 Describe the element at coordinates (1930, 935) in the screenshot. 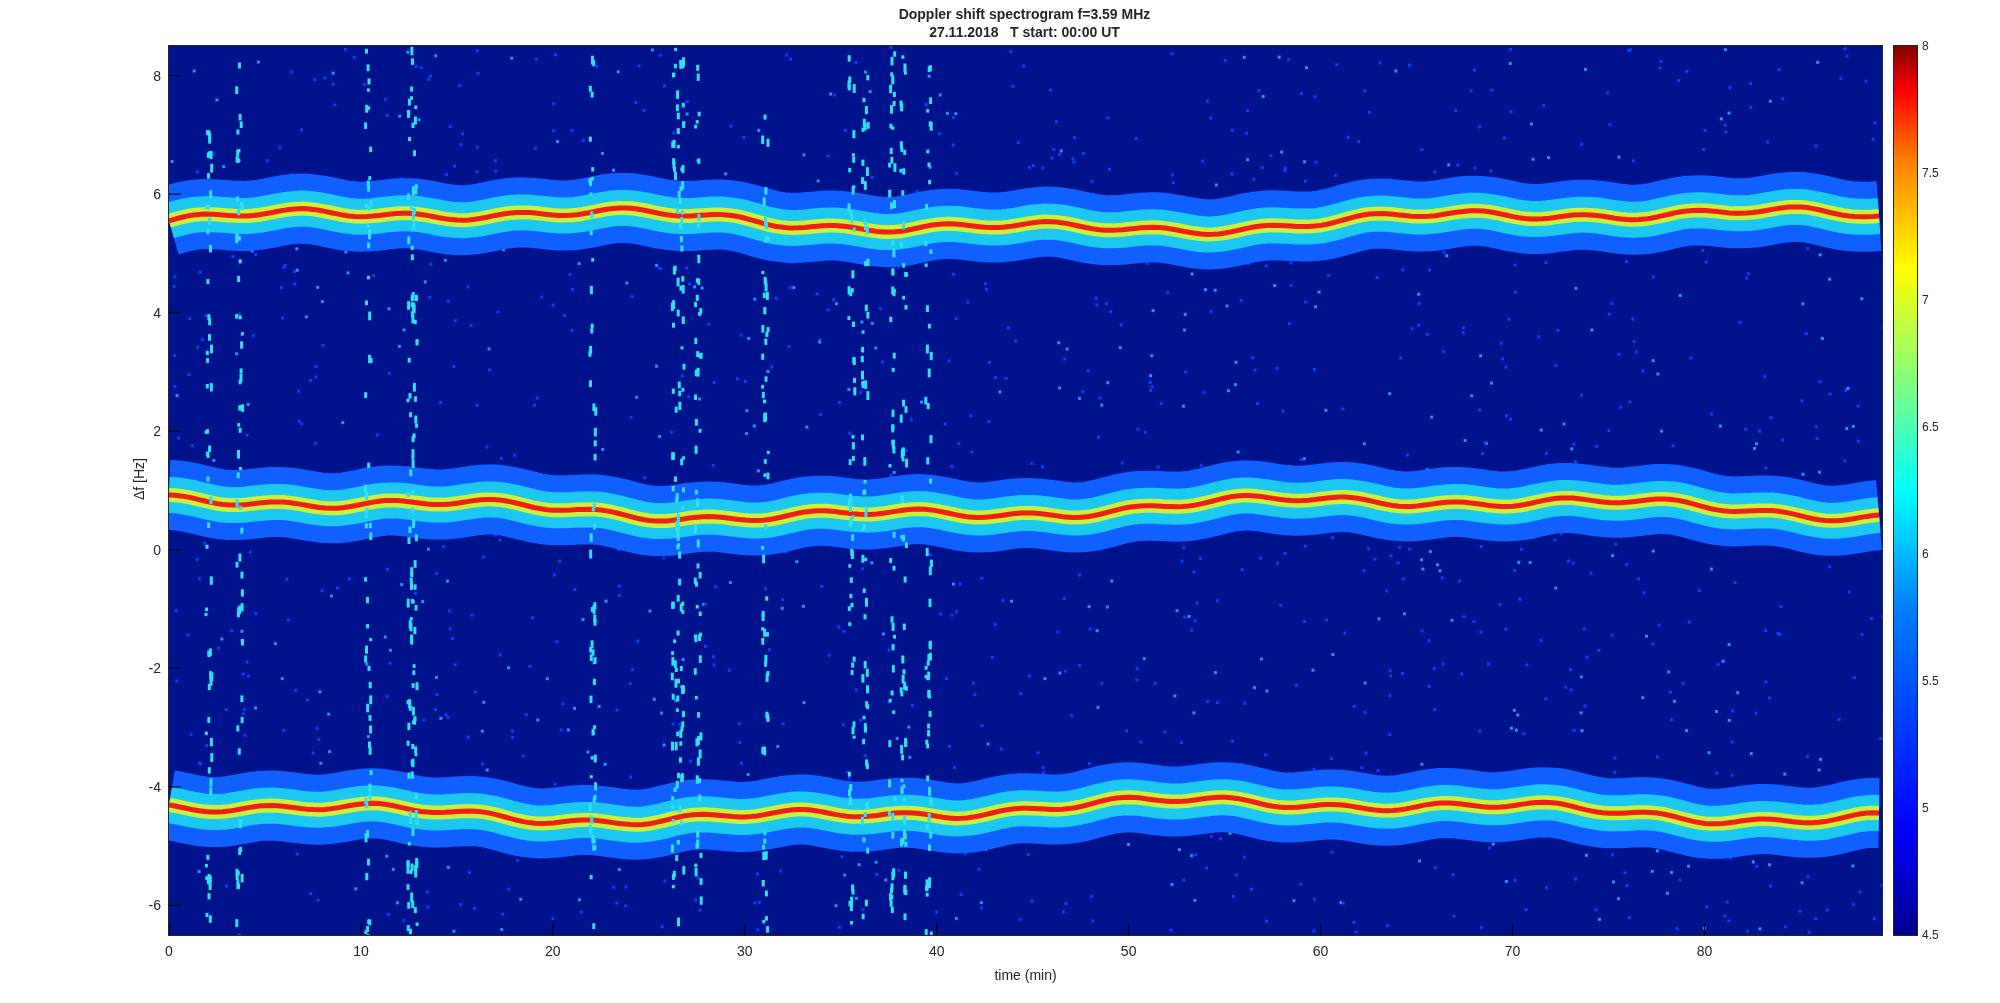

I see `colorbar-tick-label: 4.5` at that location.